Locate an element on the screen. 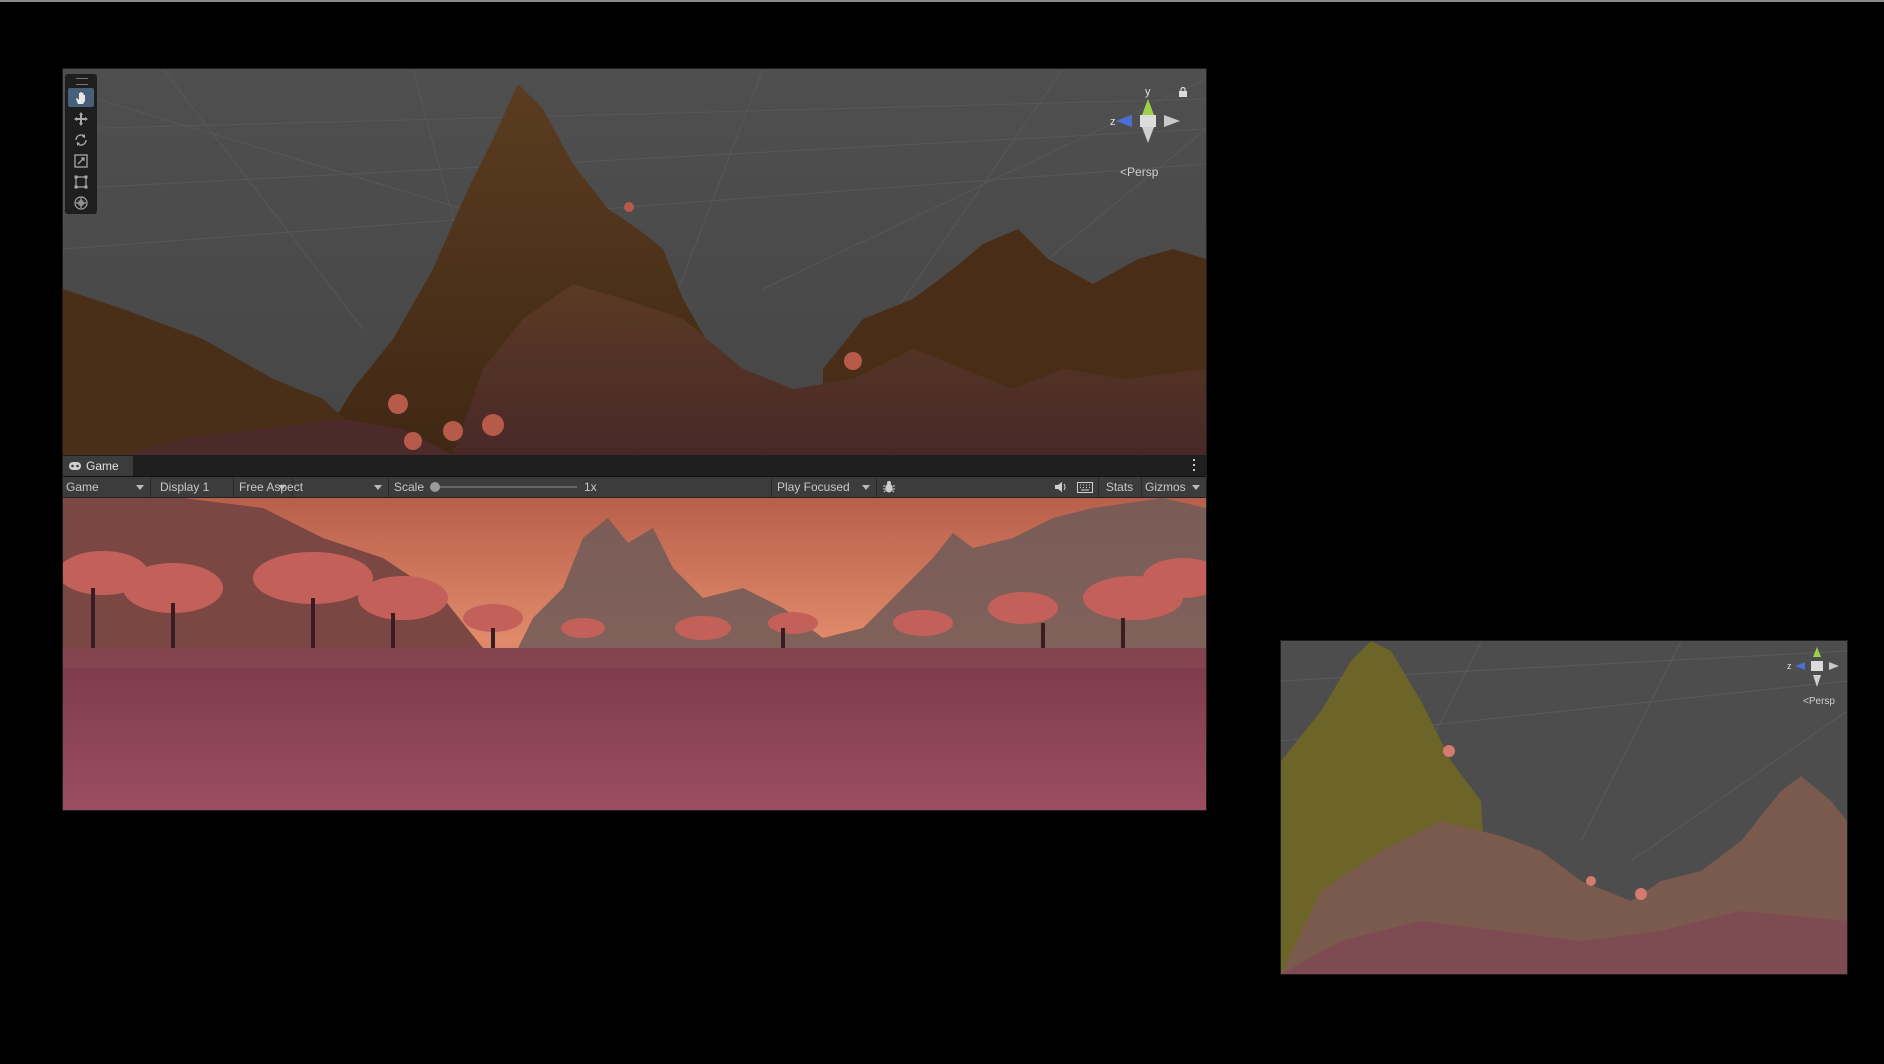 This screenshot has height=1064, width=1884. scale-tool-button is located at coordinates (81, 160).